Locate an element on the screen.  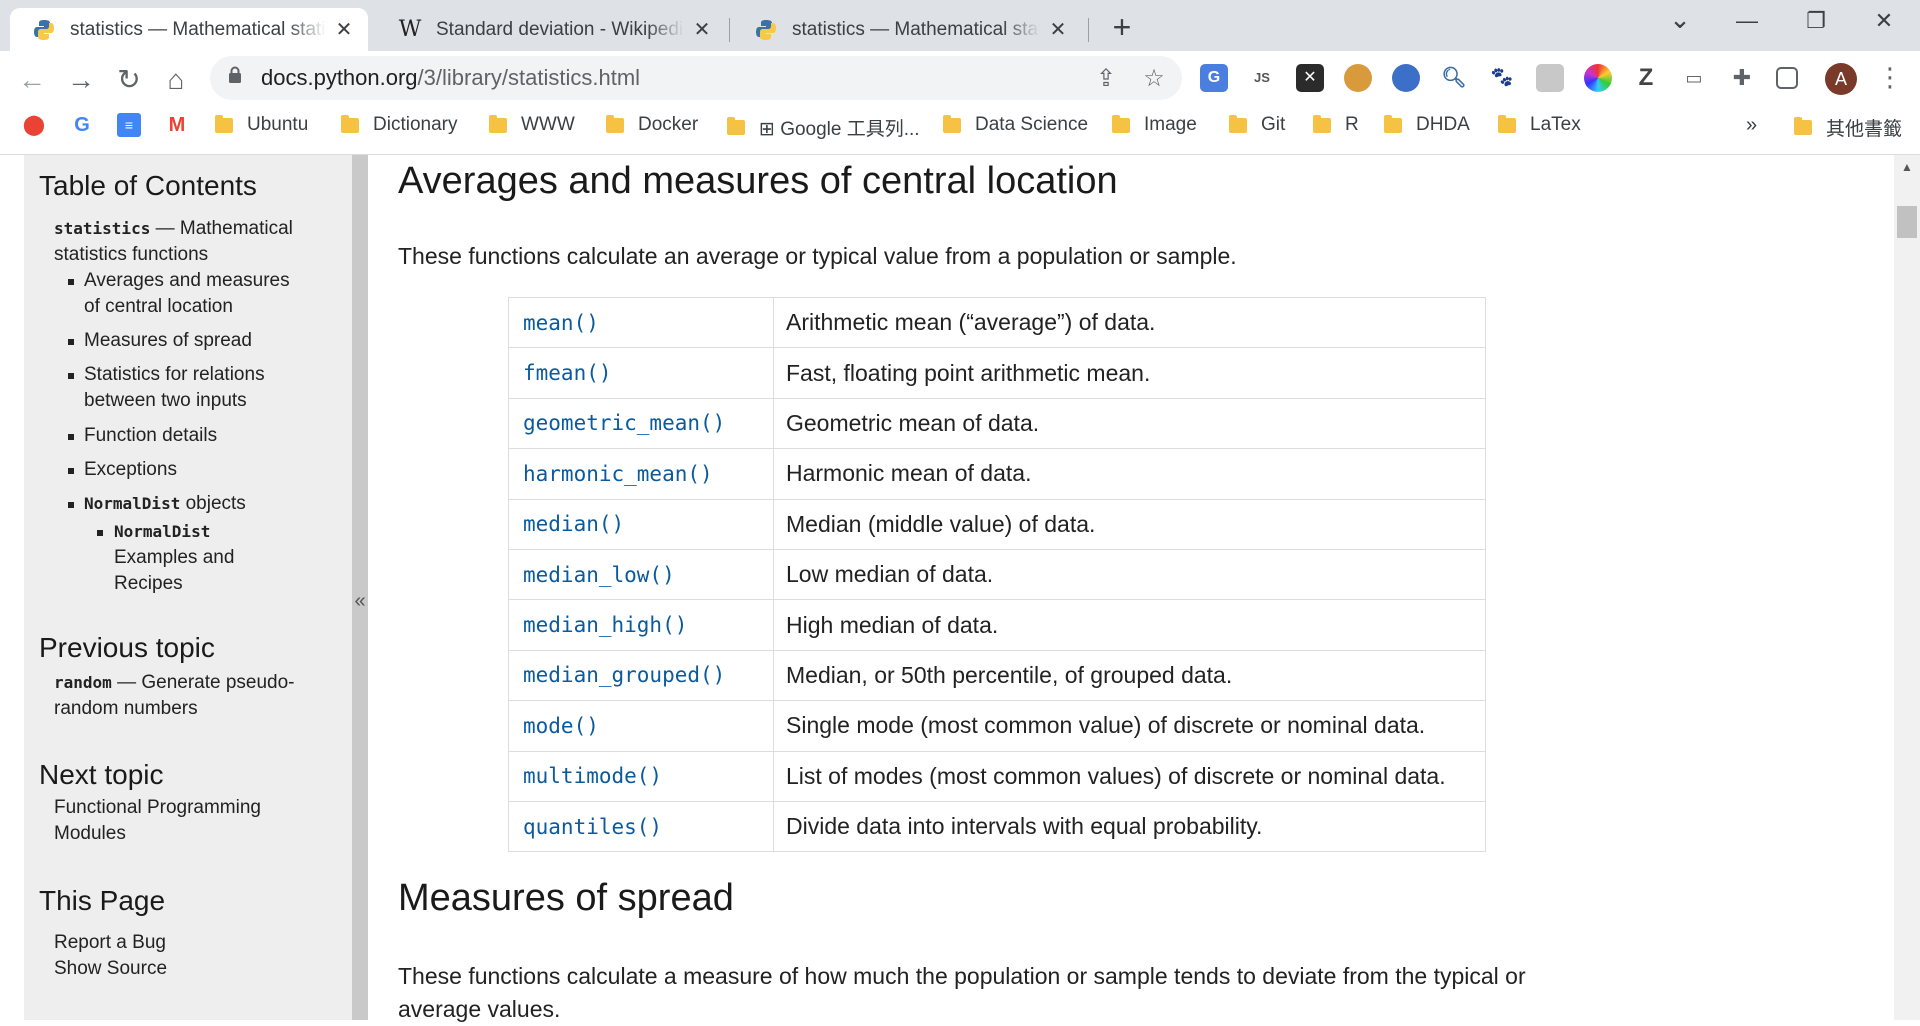
toc-subitem-normaldist-examples: NormalDist is located at coordinates (162, 532).